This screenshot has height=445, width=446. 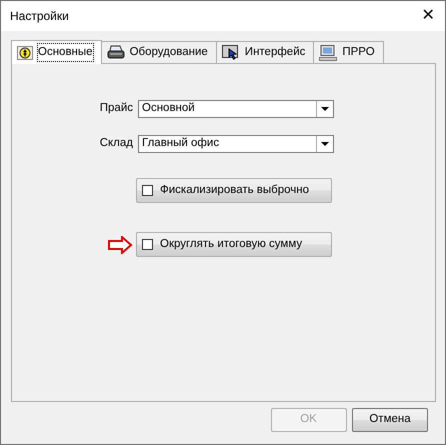 I want to click on dropdown: Главный офис, so click(x=236, y=144).